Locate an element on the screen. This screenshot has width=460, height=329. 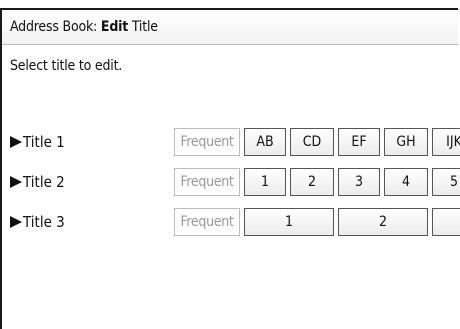
title-3-label: Title 3 is located at coordinates (37, 222).